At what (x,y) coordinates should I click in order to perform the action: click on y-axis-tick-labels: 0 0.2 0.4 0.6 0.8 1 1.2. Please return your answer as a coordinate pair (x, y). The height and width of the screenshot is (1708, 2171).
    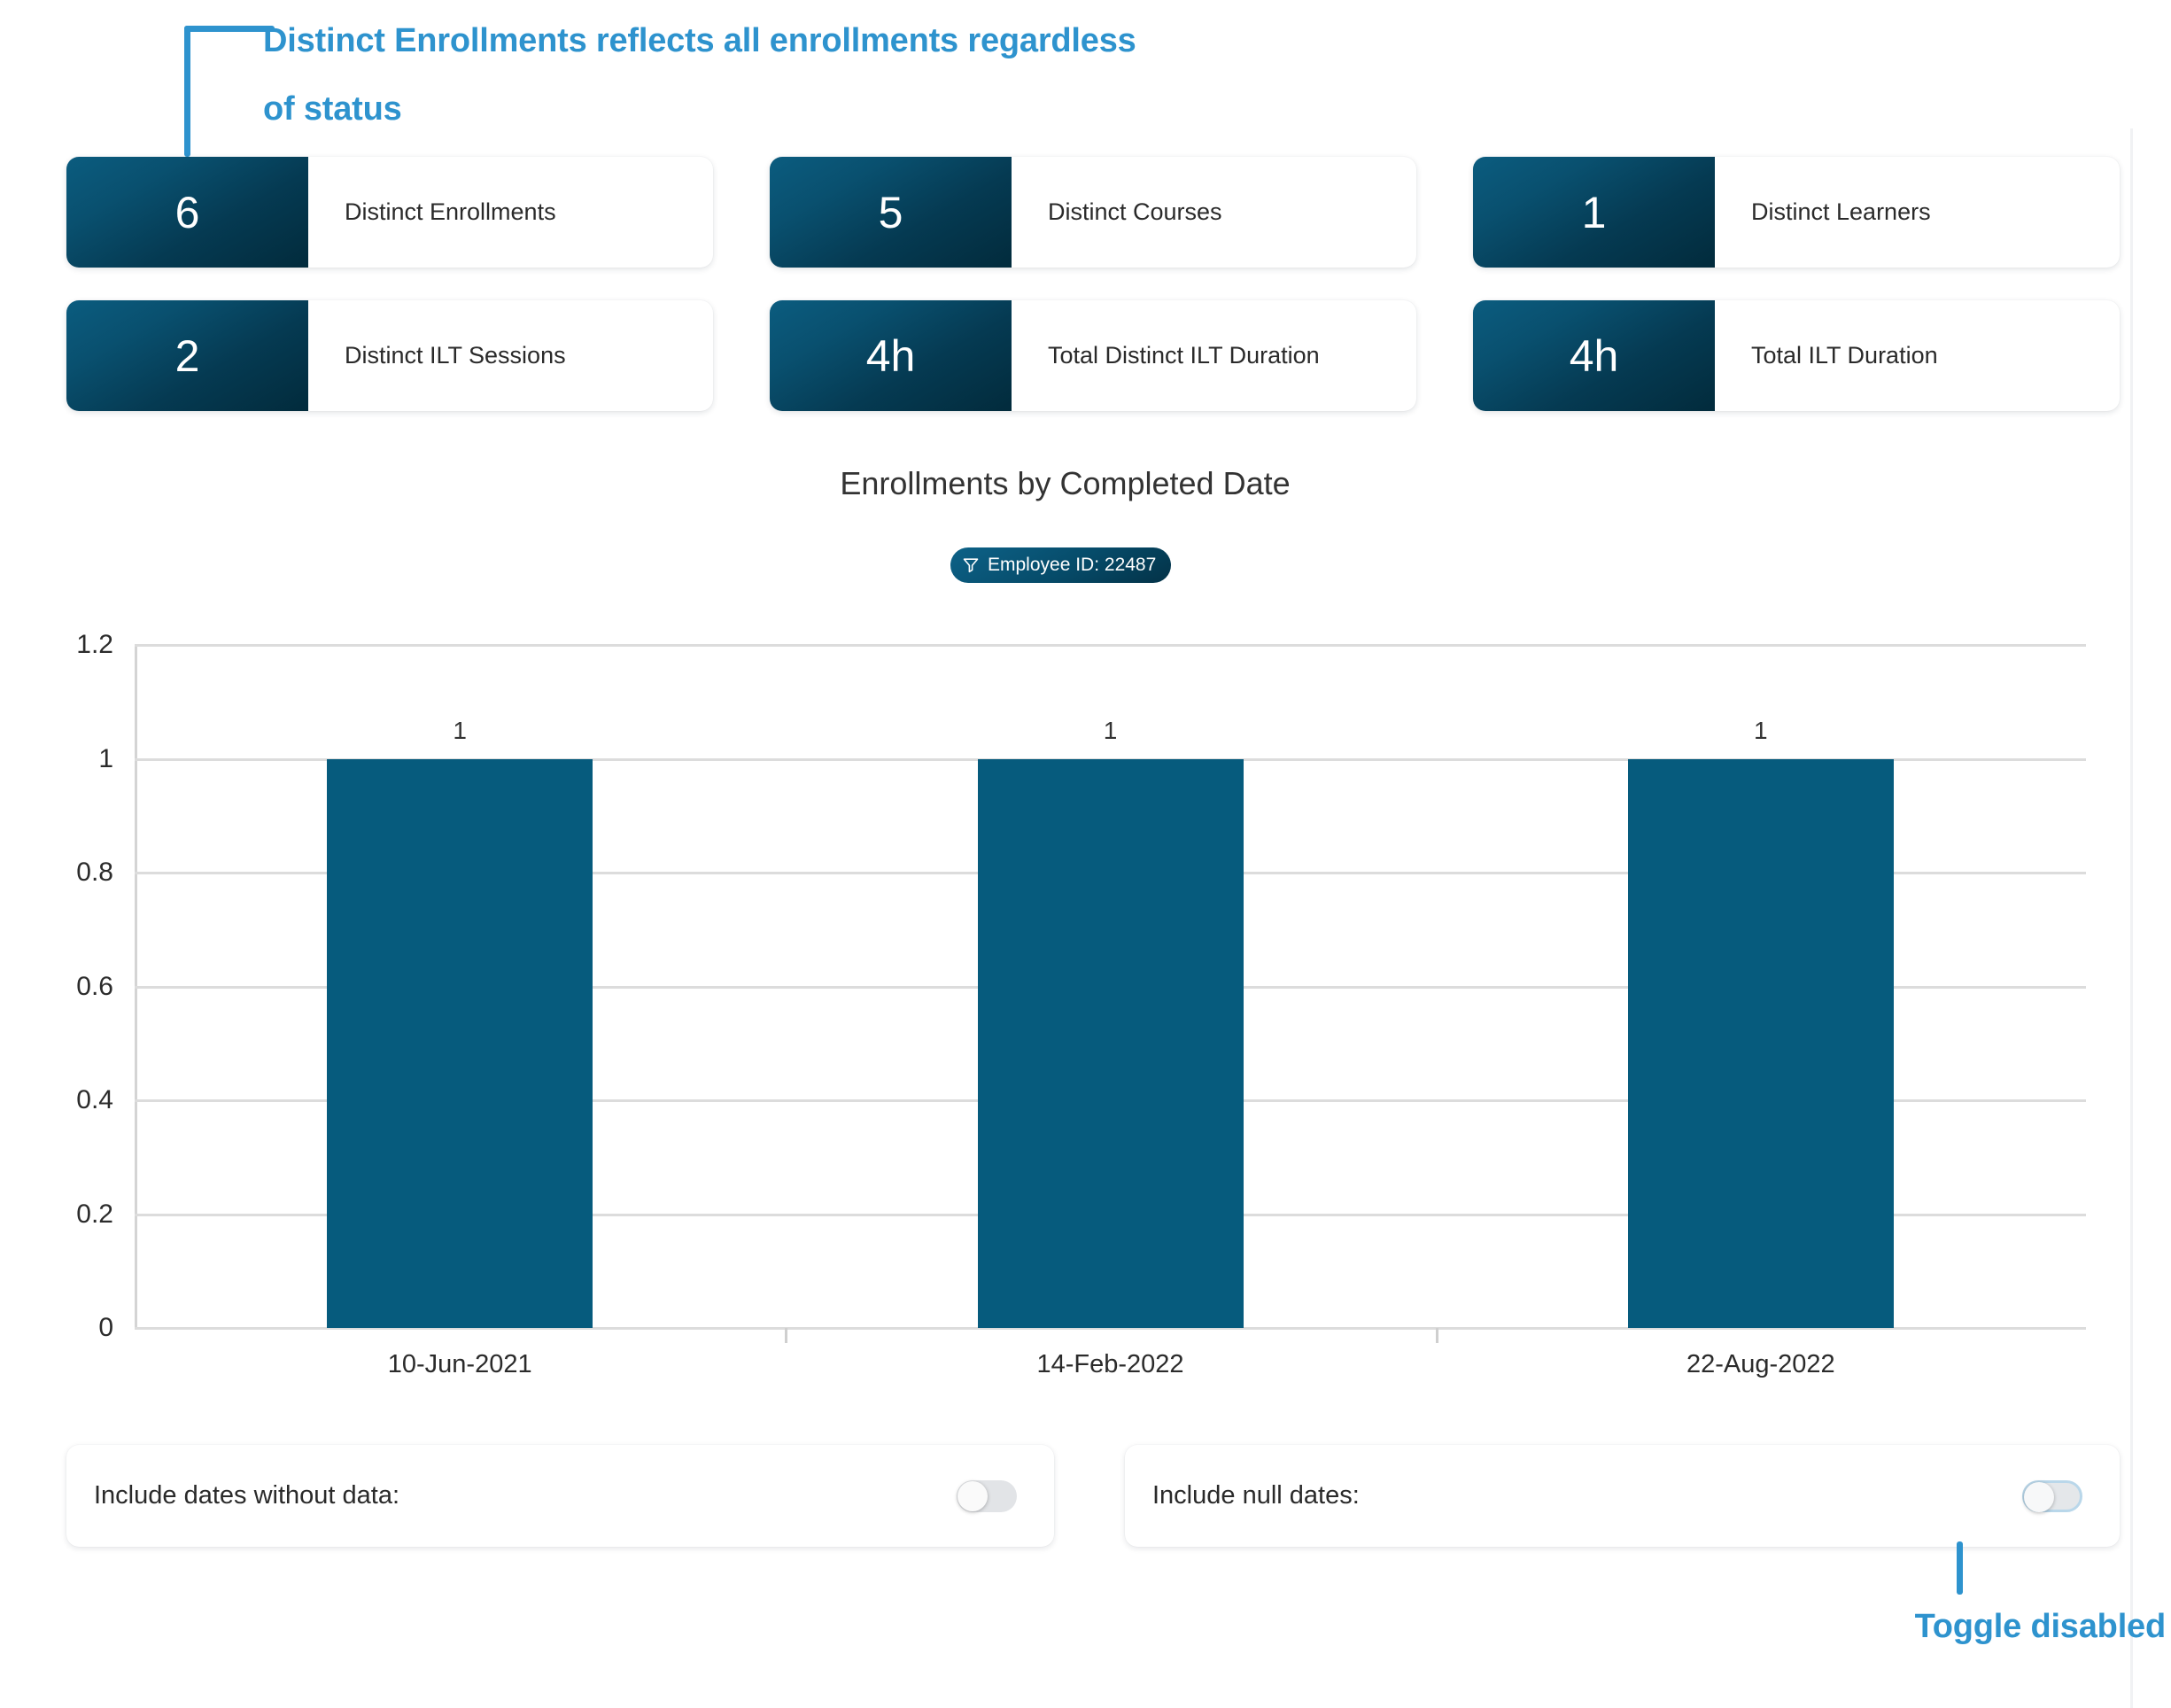
    Looking at the image, I should click on (57, 986).